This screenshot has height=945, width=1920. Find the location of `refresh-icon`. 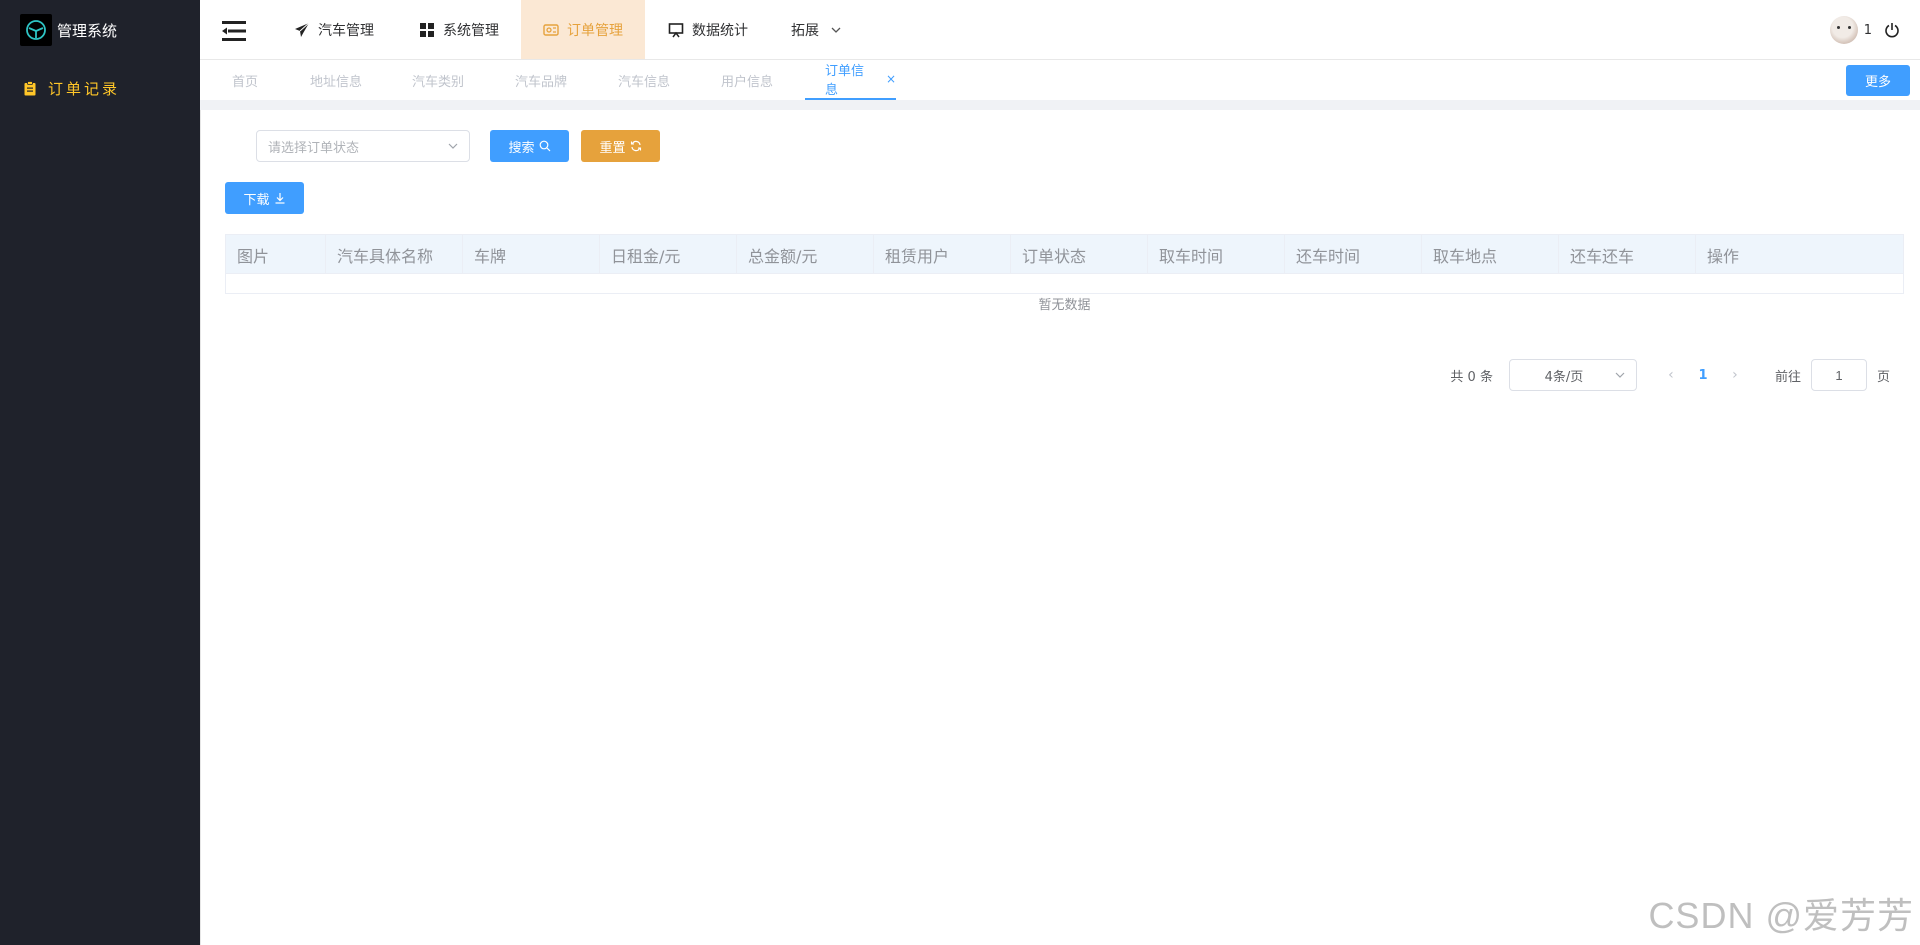

refresh-icon is located at coordinates (635, 146).